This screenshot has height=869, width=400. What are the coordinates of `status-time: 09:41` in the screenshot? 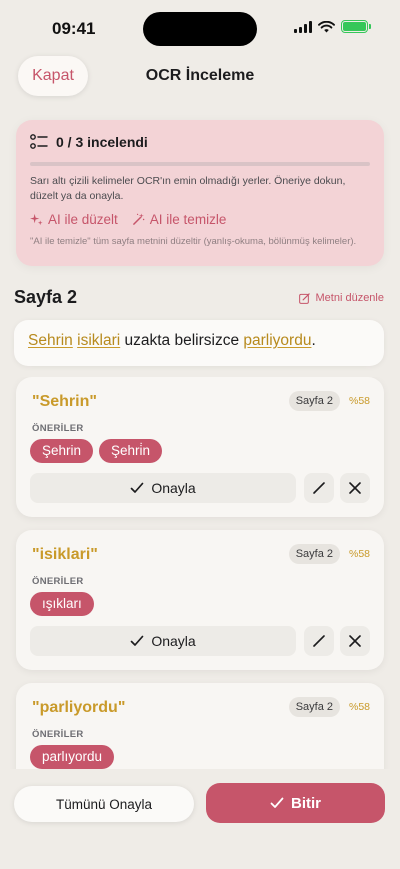 It's located at (74, 28).